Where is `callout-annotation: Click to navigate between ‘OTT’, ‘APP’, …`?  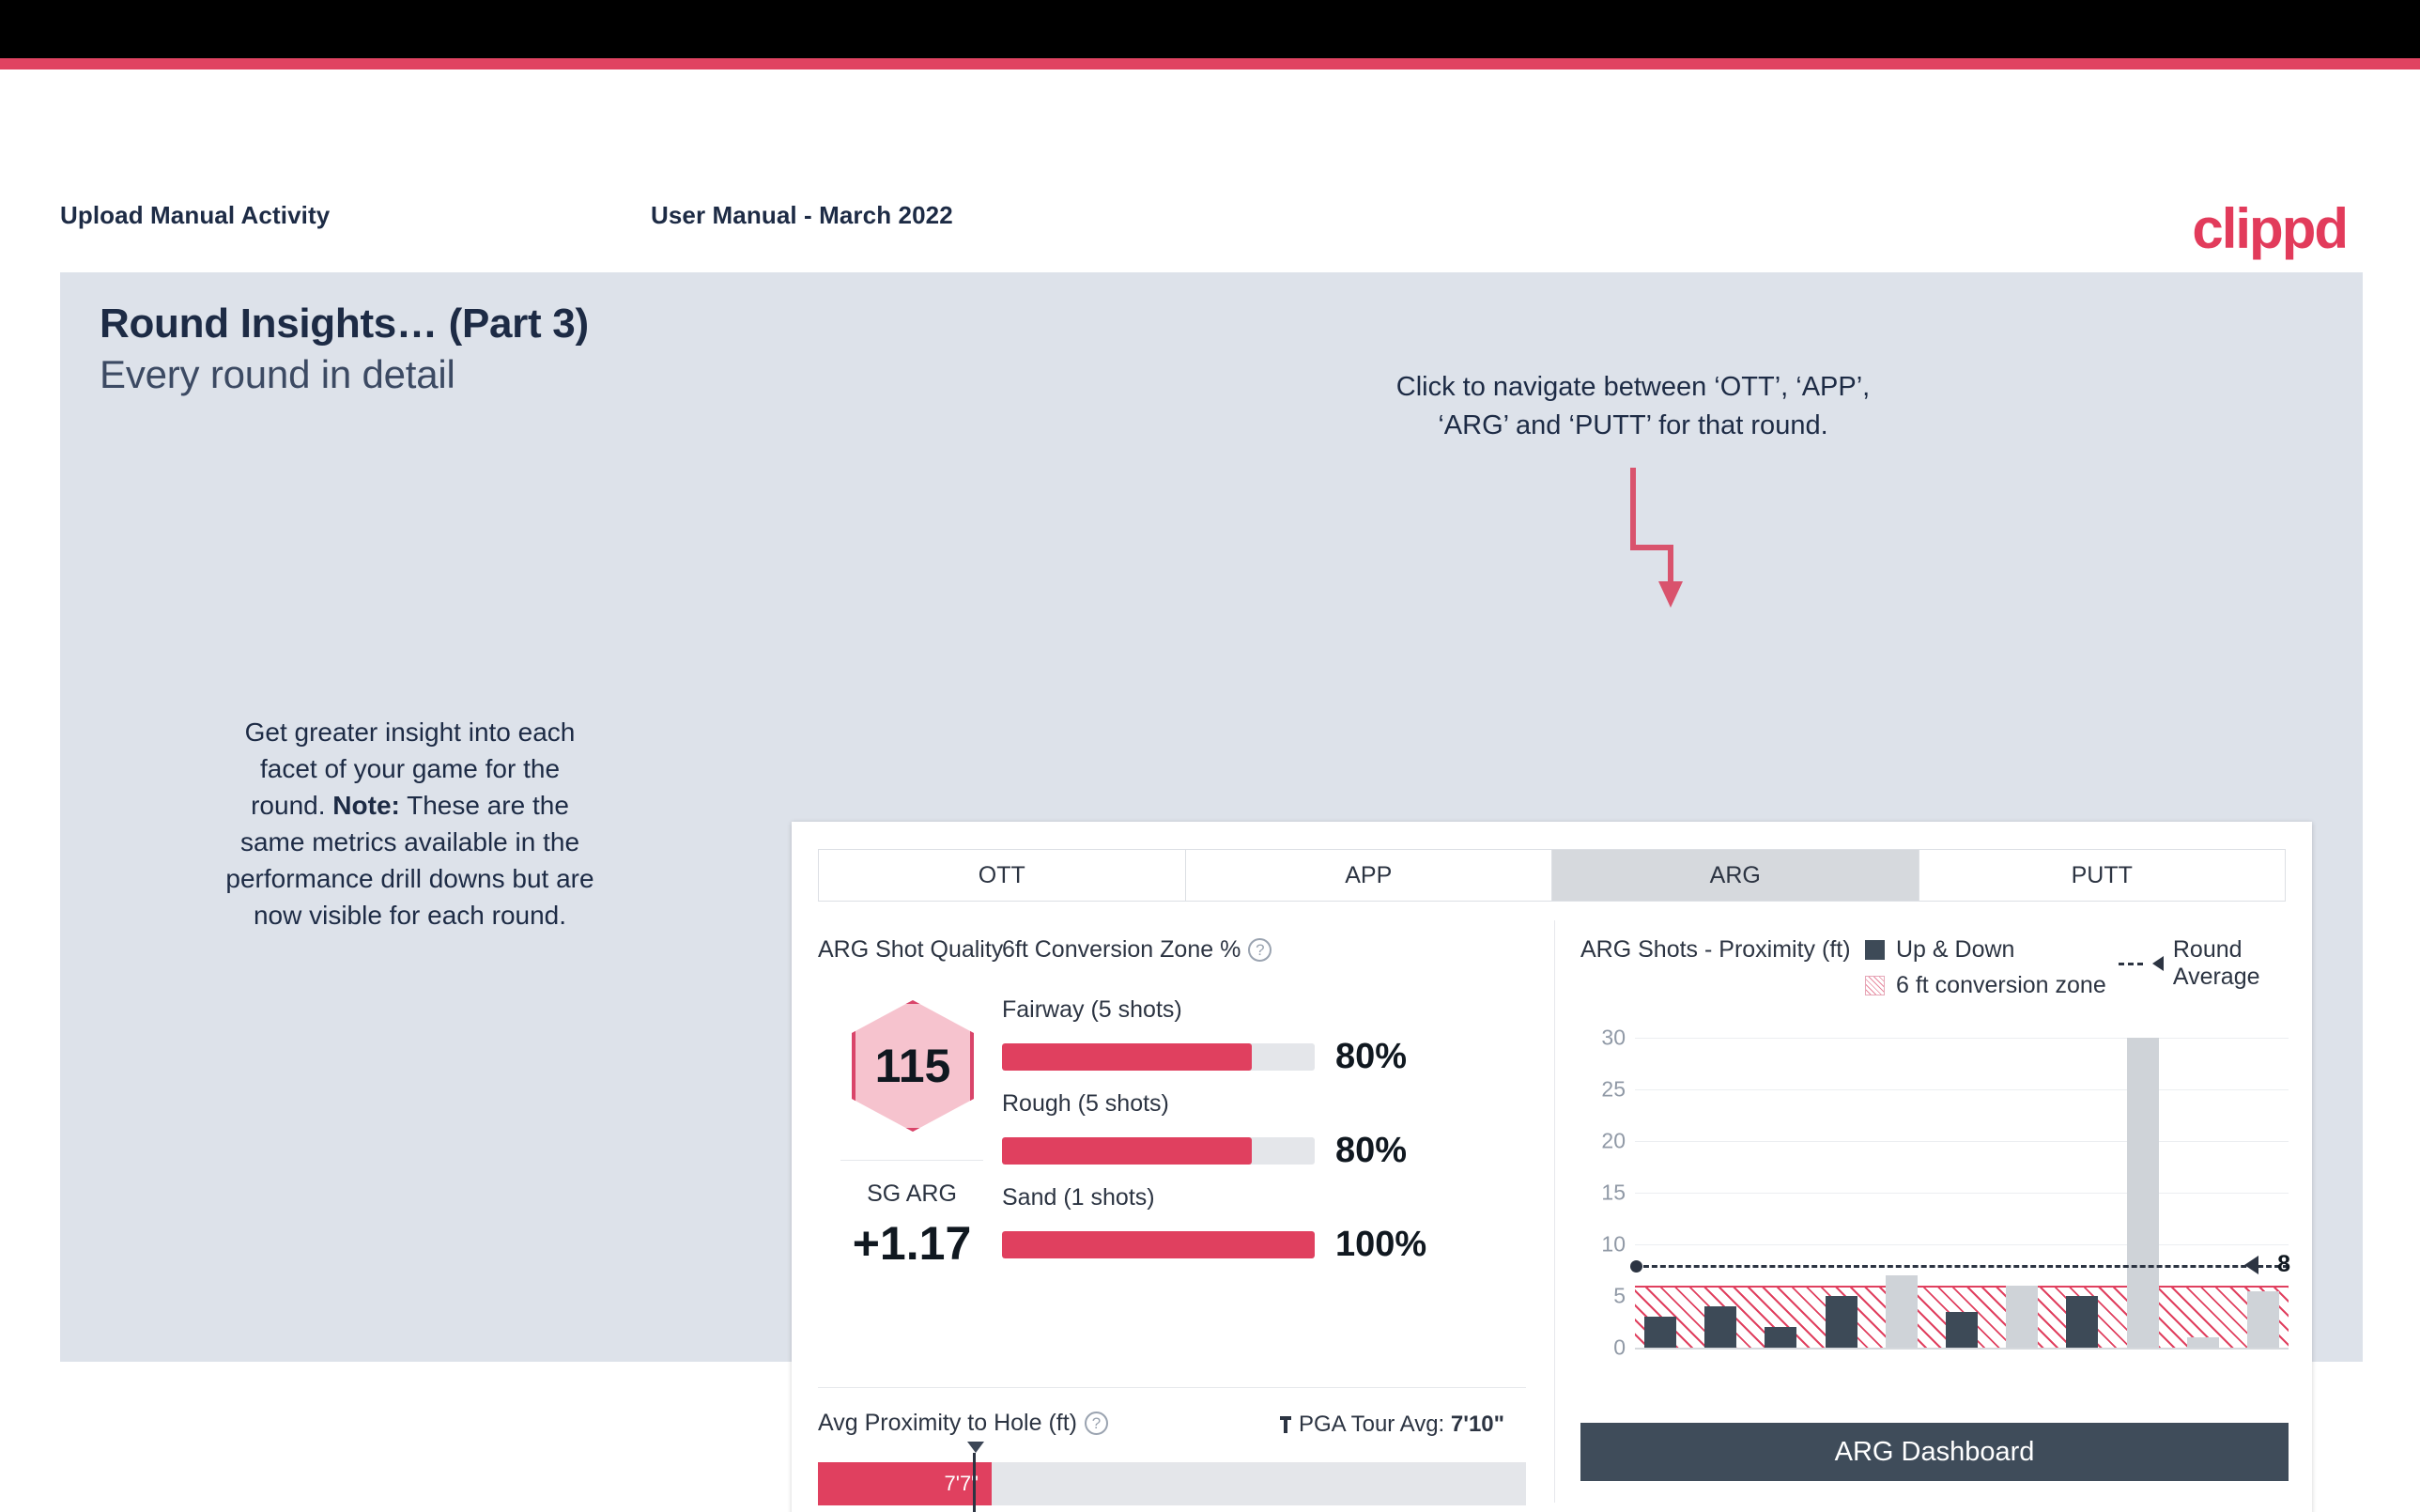 callout-annotation: Click to navigate between ‘OTT’, ‘APP’, … is located at coordinates (1633, 406).